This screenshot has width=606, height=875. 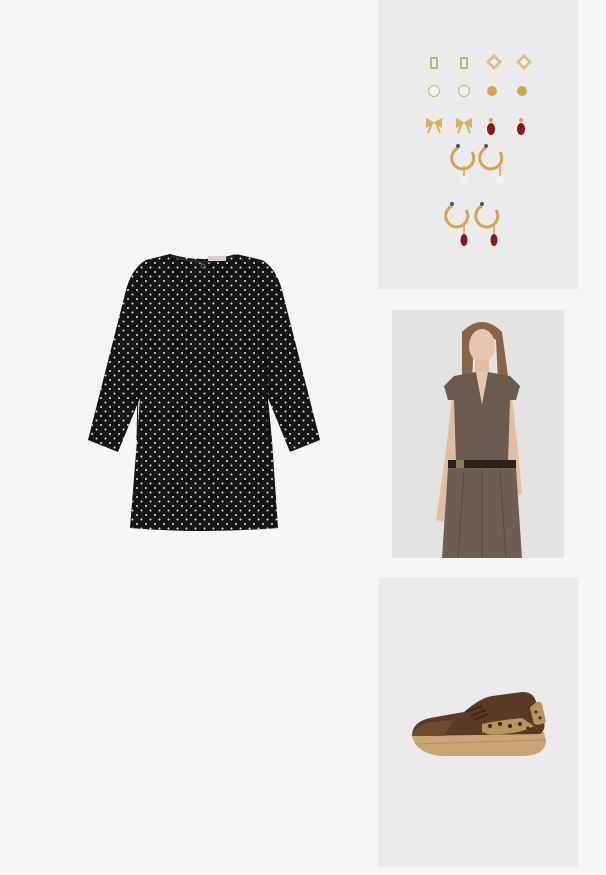 I want to click on brown-vest-trousers-outfit-image, so click(x=478, y=434).